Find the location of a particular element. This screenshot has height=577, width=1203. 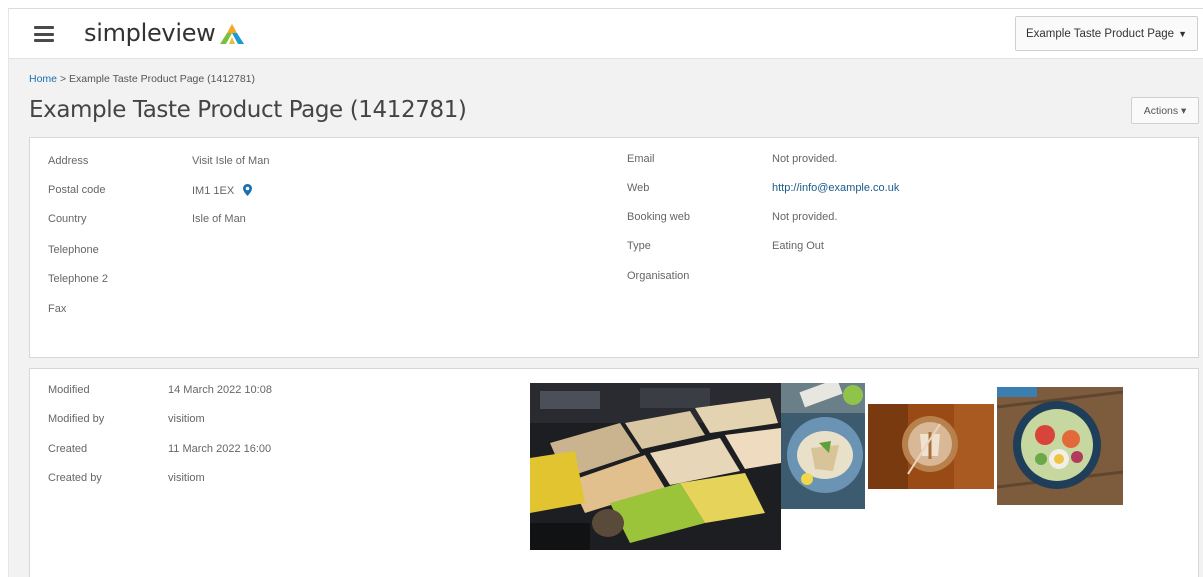

product-selector-dropdown: Example Taste Product Page ▼ is located at coordinates (1106, 33).